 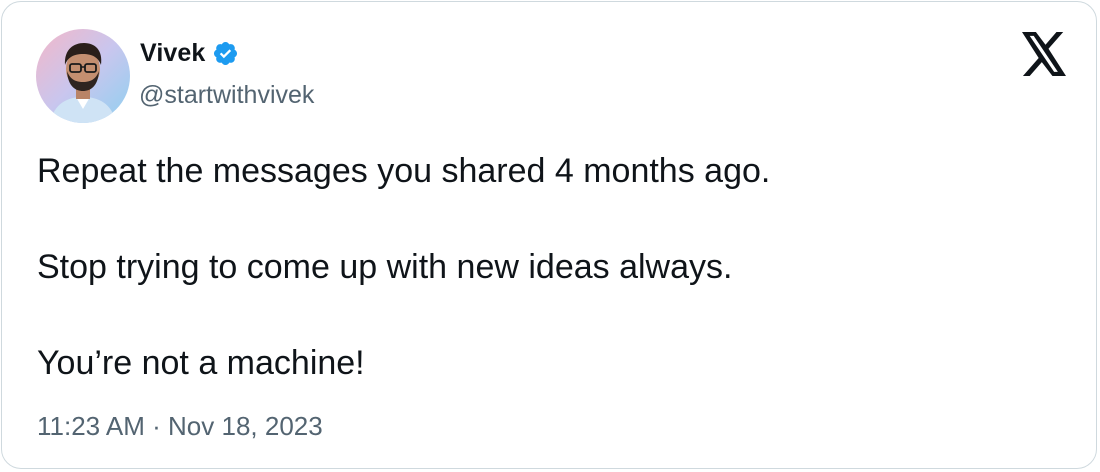 I want to click on author-name-row: Vivek, so click(x=189, y=53).